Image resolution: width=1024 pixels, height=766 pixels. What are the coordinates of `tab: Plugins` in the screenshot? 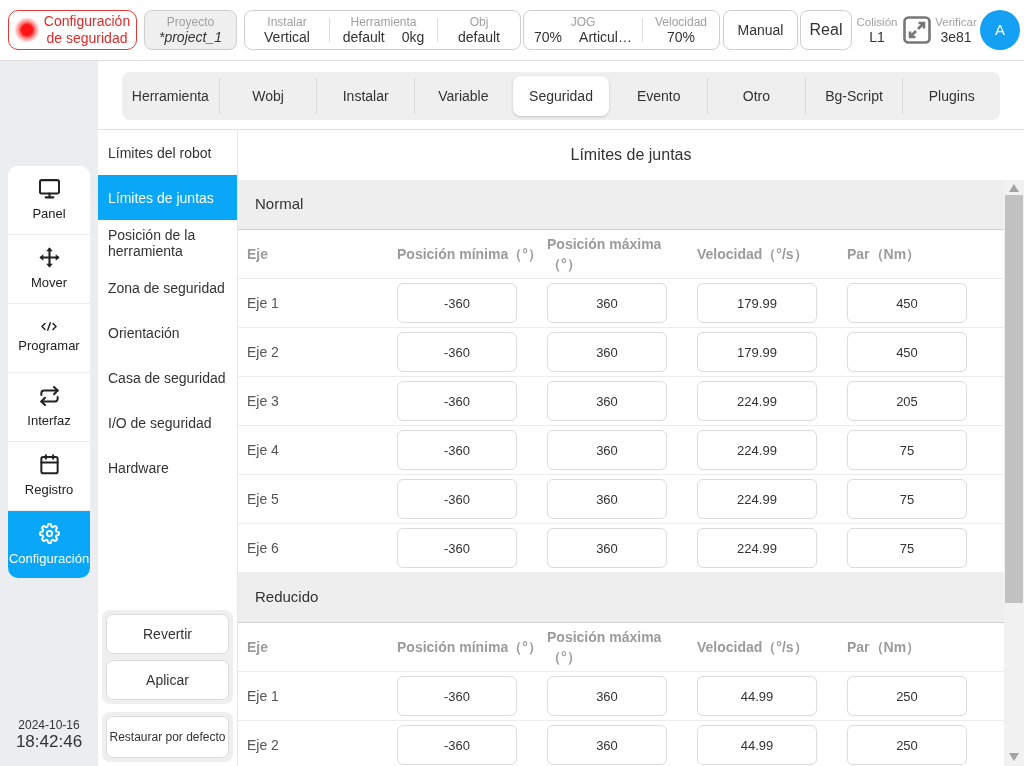 It's located at (952, 96).